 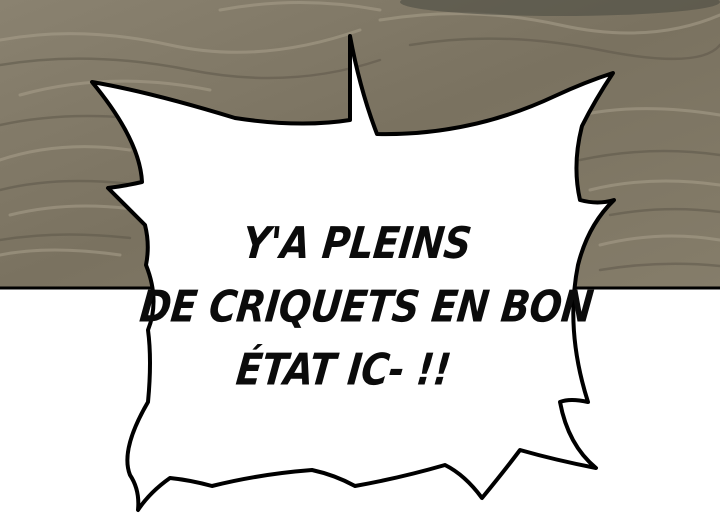 What do you see at coordinates (357, 243) in the screenshot?
I see `speech-line-1: Y'A PLEINS` at bounding box center [357, 243].